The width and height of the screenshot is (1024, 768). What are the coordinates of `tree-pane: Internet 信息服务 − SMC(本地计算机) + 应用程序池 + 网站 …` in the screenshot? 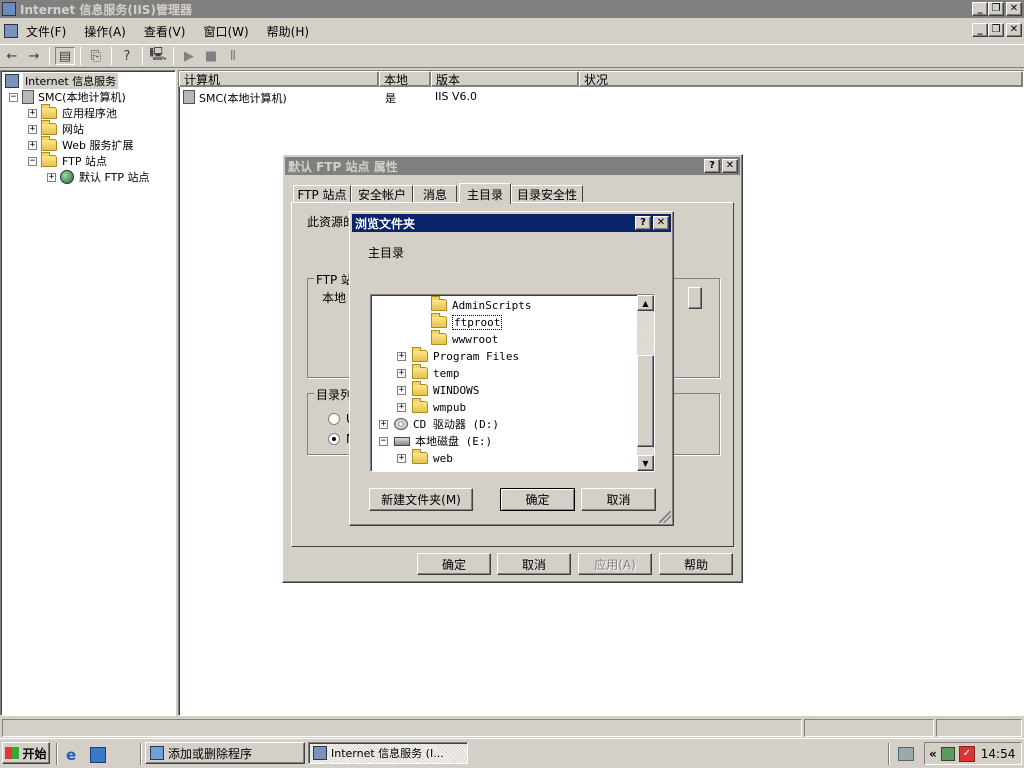 It's located at (88, 393).